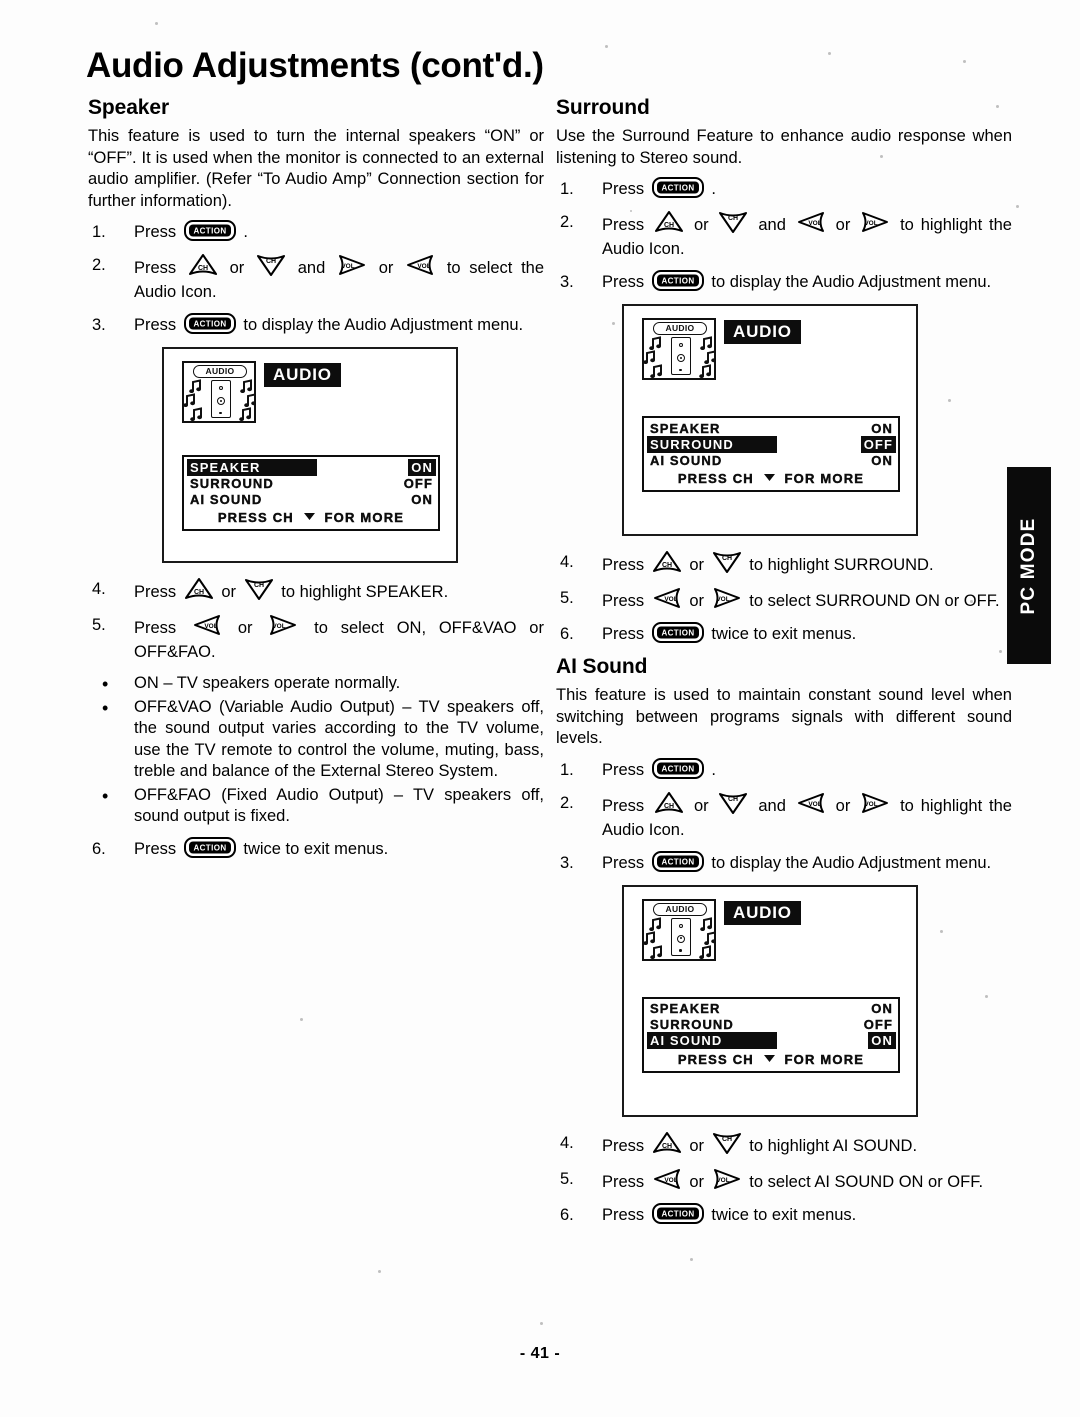  What do you see at coordinates (1029, 565) in the screenshot?
I see `pc-mode-tab: PC MODE` at bounding box center [1029, 565].